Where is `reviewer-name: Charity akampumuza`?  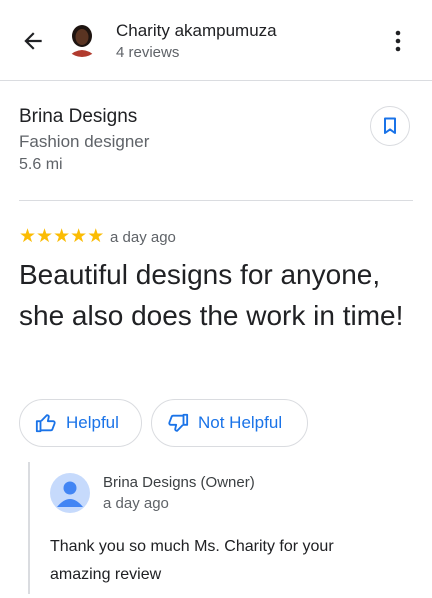
reviewer-name: Charity akampumuza is located at coordinates (196, 31).